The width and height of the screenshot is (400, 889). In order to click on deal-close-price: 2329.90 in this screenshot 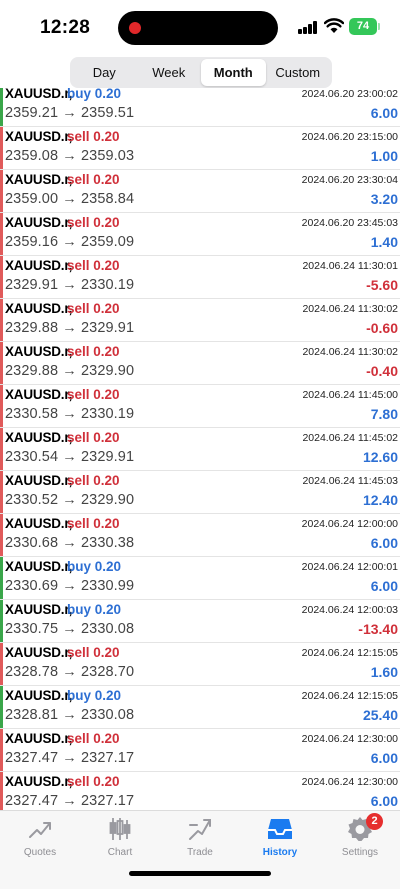, I will do `click(108, 500)`.